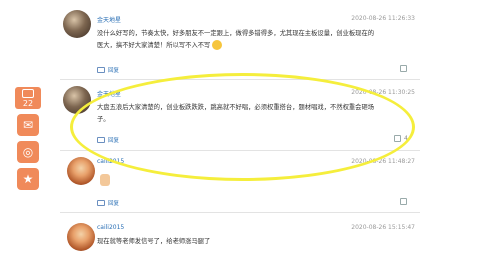 This screenshot has height=255, width=499. I want to click on wechat-icon: ✉, so click(28, 125).